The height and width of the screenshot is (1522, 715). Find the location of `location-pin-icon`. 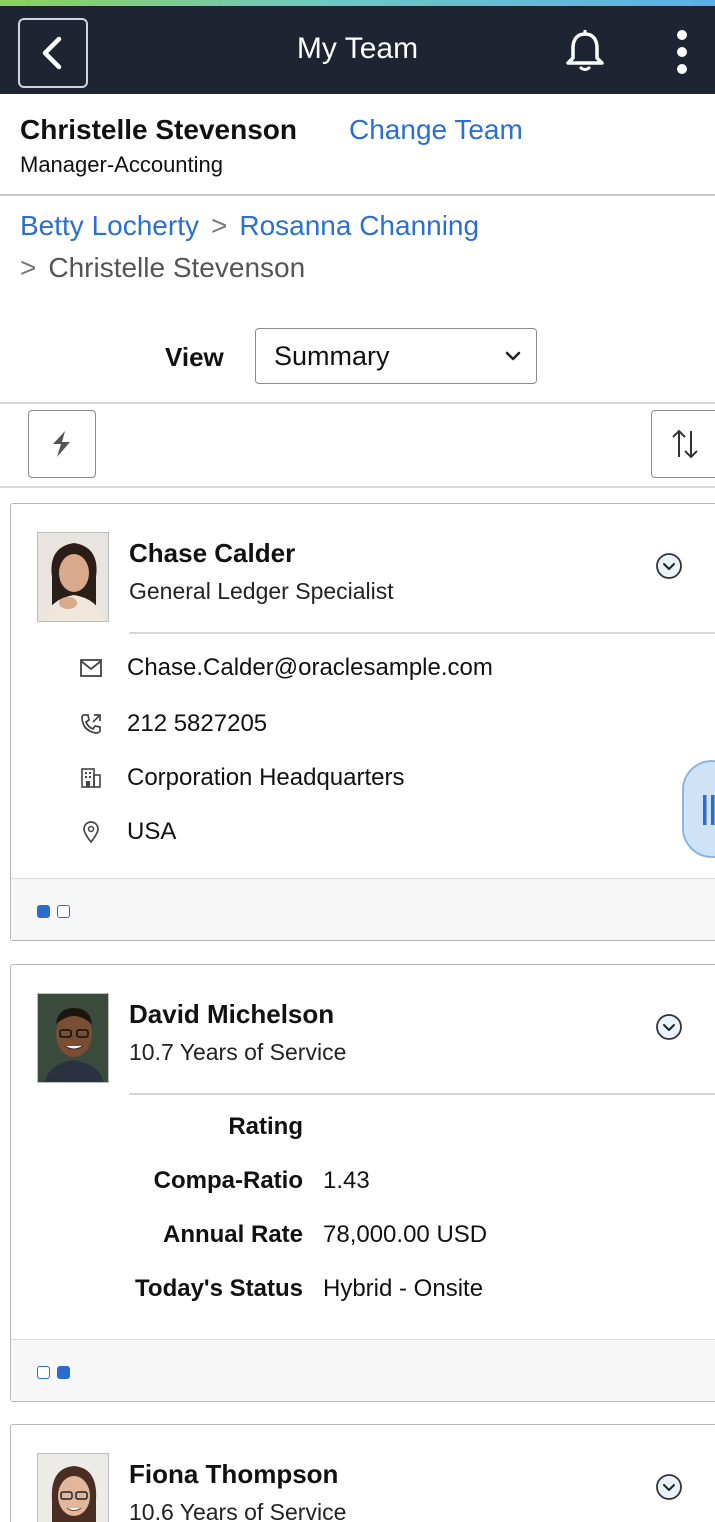

location-pin-icon is located at coordinates (91, 832).